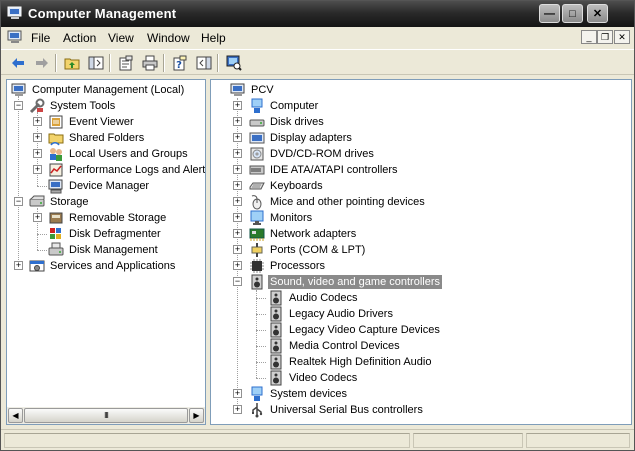 This screenshot has height=451, width=635. What do you see at coordinates (312, 154) in the screenshot?
I see `tree-item-dvd-cd-rom-drives: DVD/CD-ROM drives` at bounding box center [312, 154].